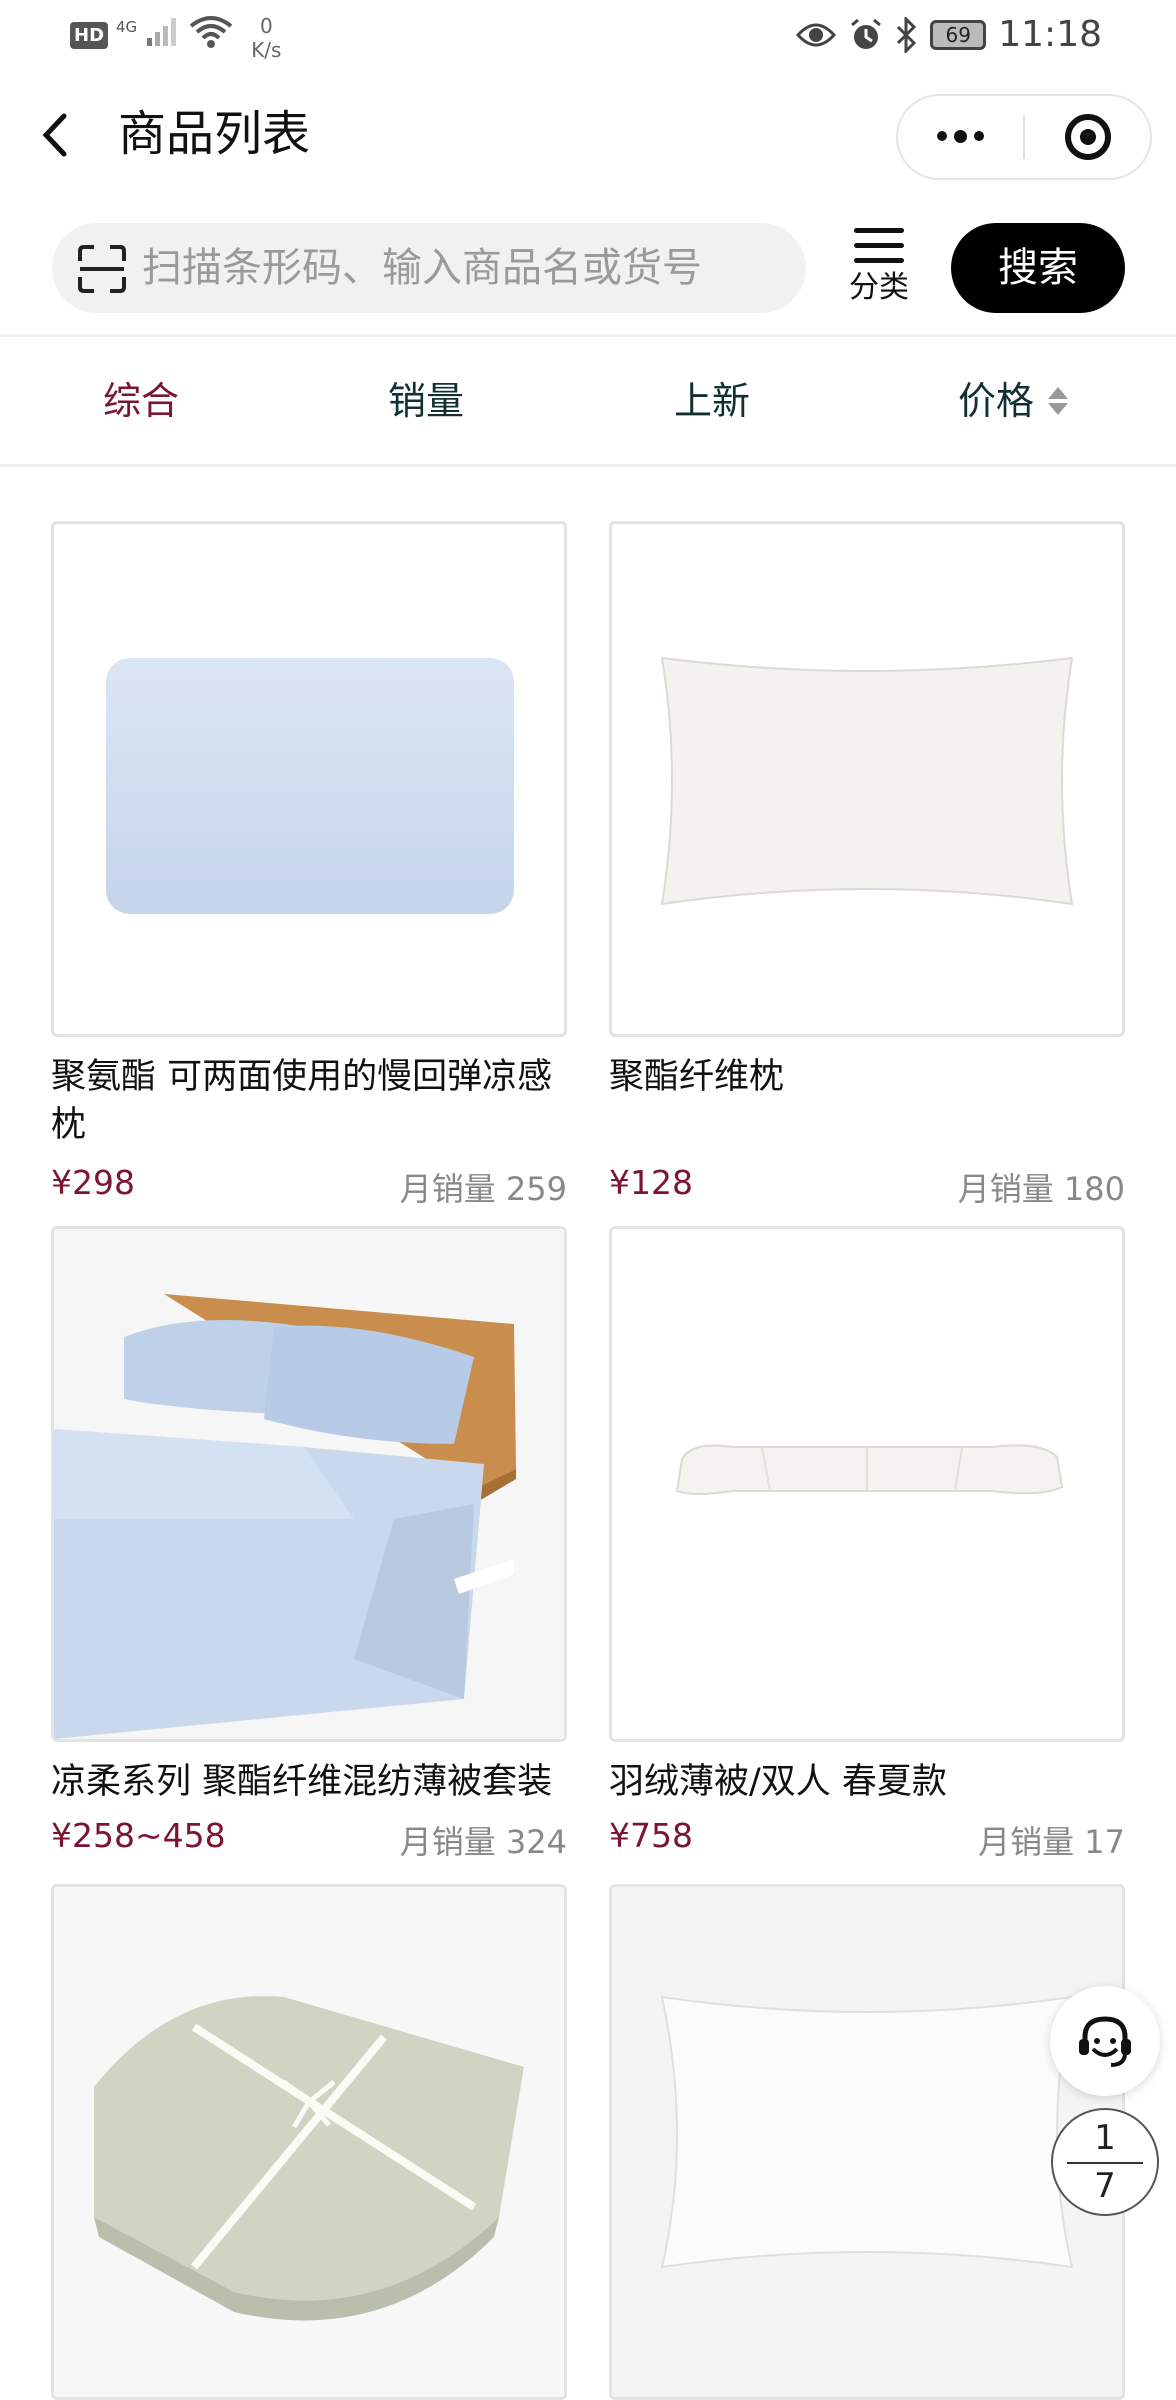  Describe the element at coordinates (426, 401) in the screenshot. I see `tab-sales: 销量` at that location.